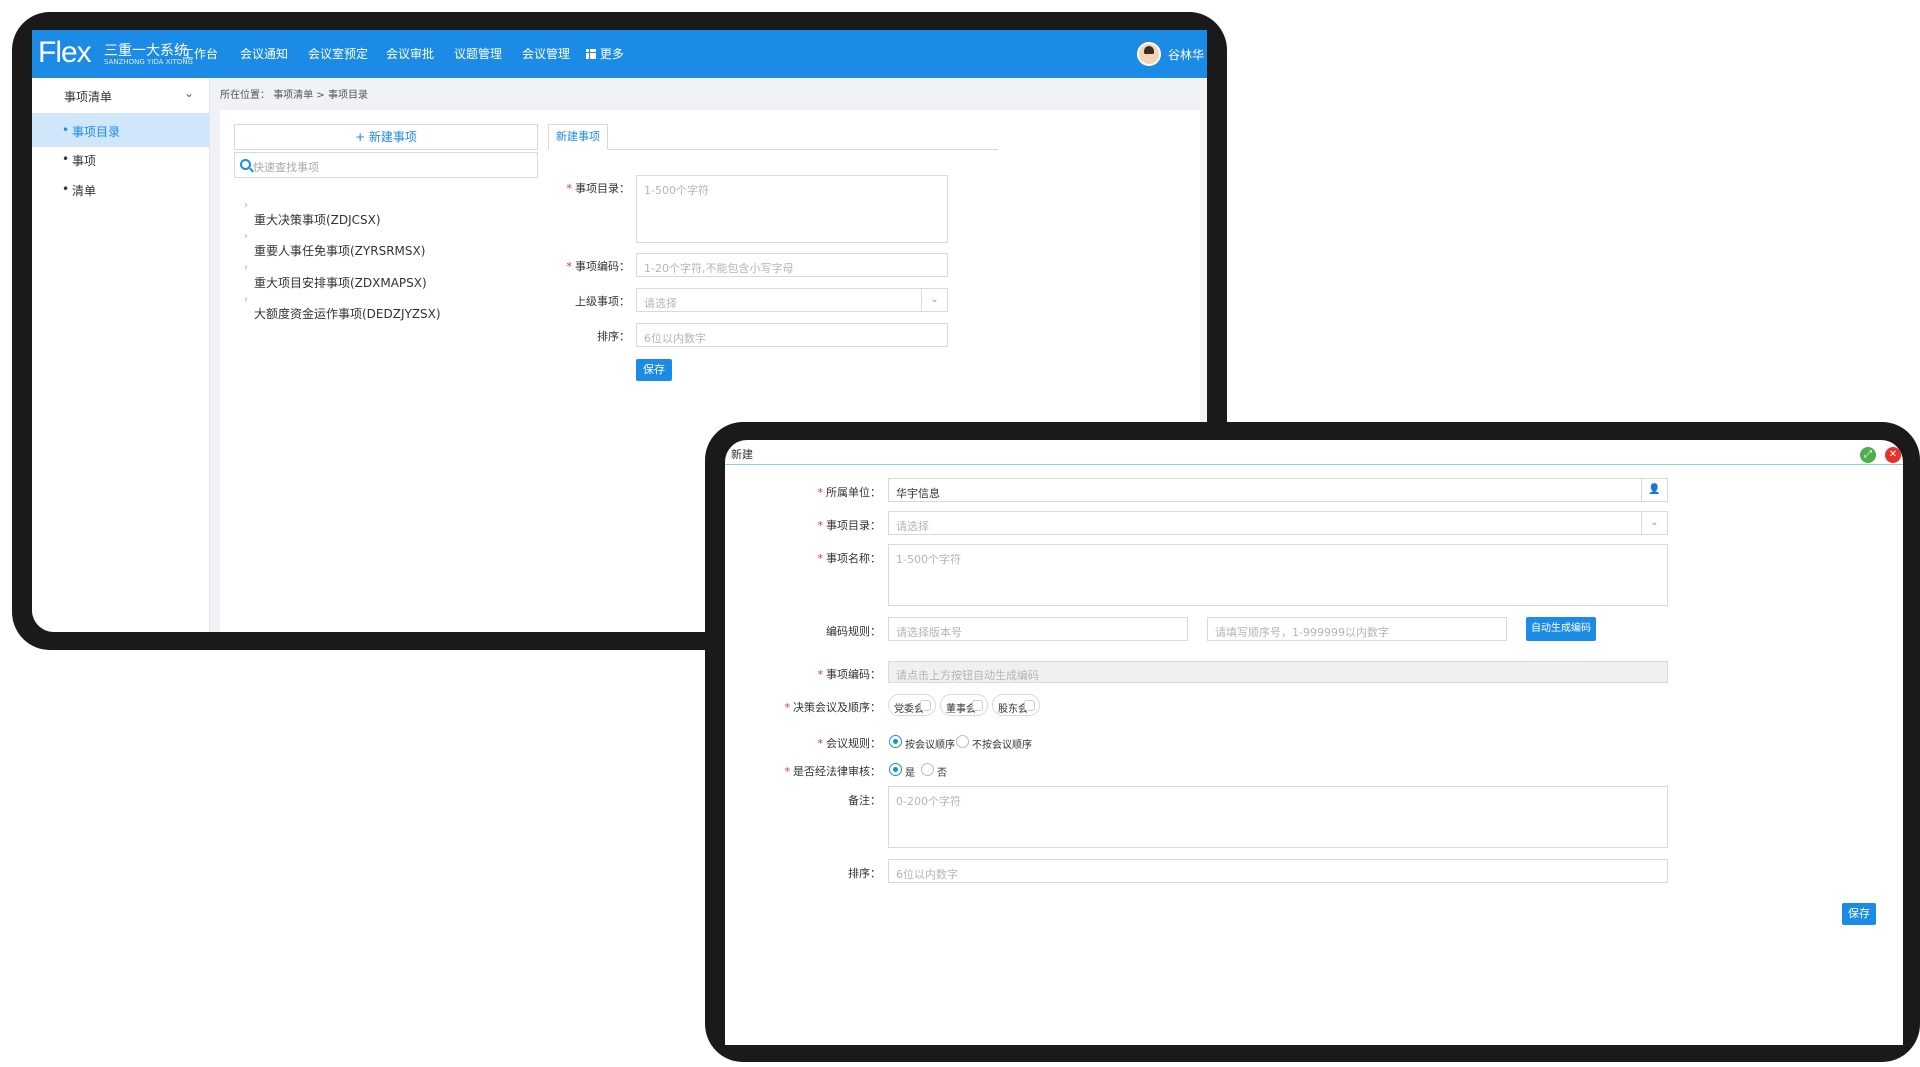  What do you see at coordinates (942, 773) in the screenshot?
I see `radio-legal-no-label: 否` at bounding box center [942, 773].